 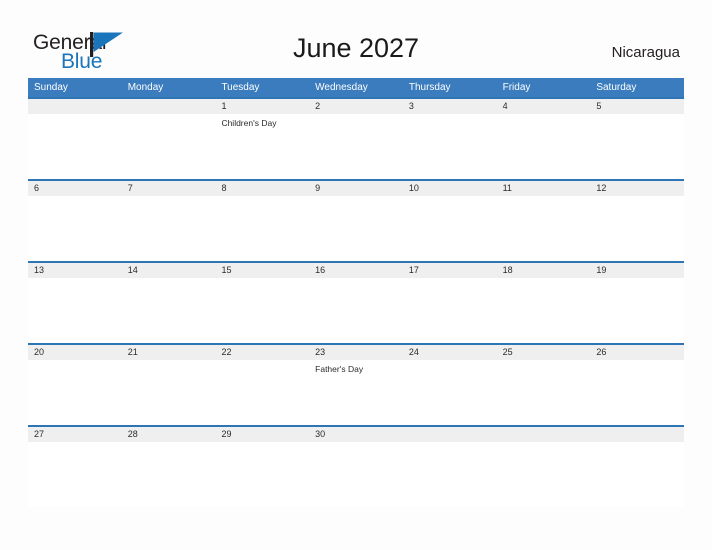 I want to click on day-number-2: 2, so click(x=356, y=106).